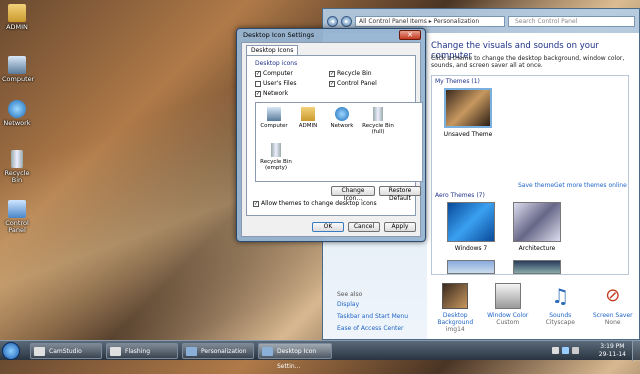  I want to click on checkbox-network: ✓ Network, so click(271, 93).